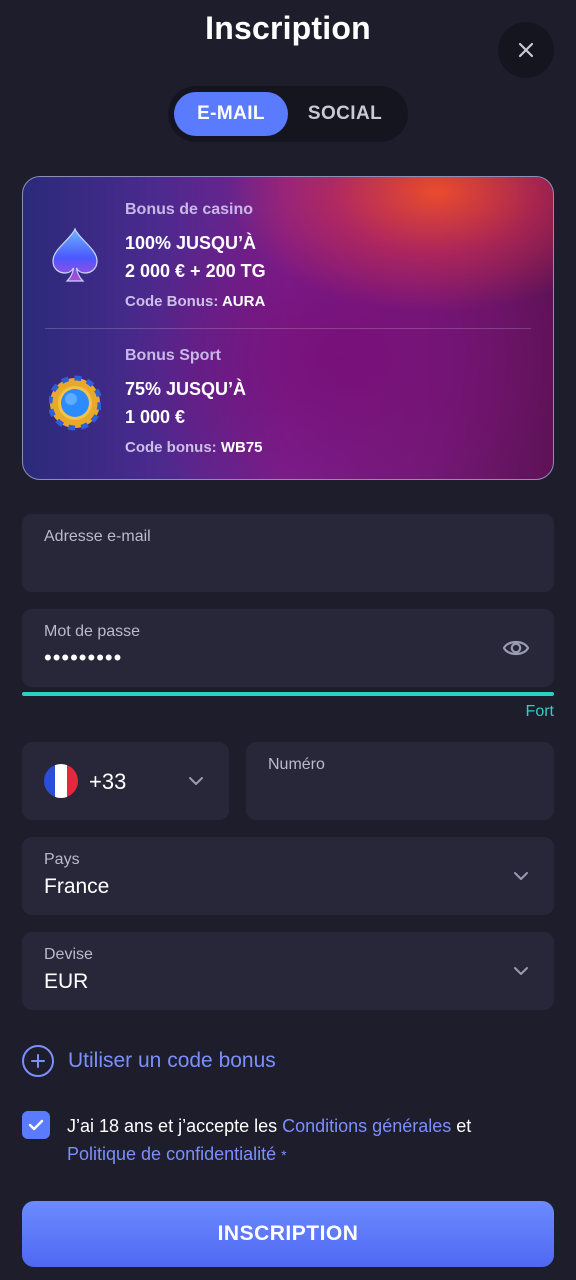 The width and height of the screenshot is (576, 1280). Describe the element at coordinates (194, 447) in the screenshot. I see `bonus-code: Code bonus: WB75` at that location.